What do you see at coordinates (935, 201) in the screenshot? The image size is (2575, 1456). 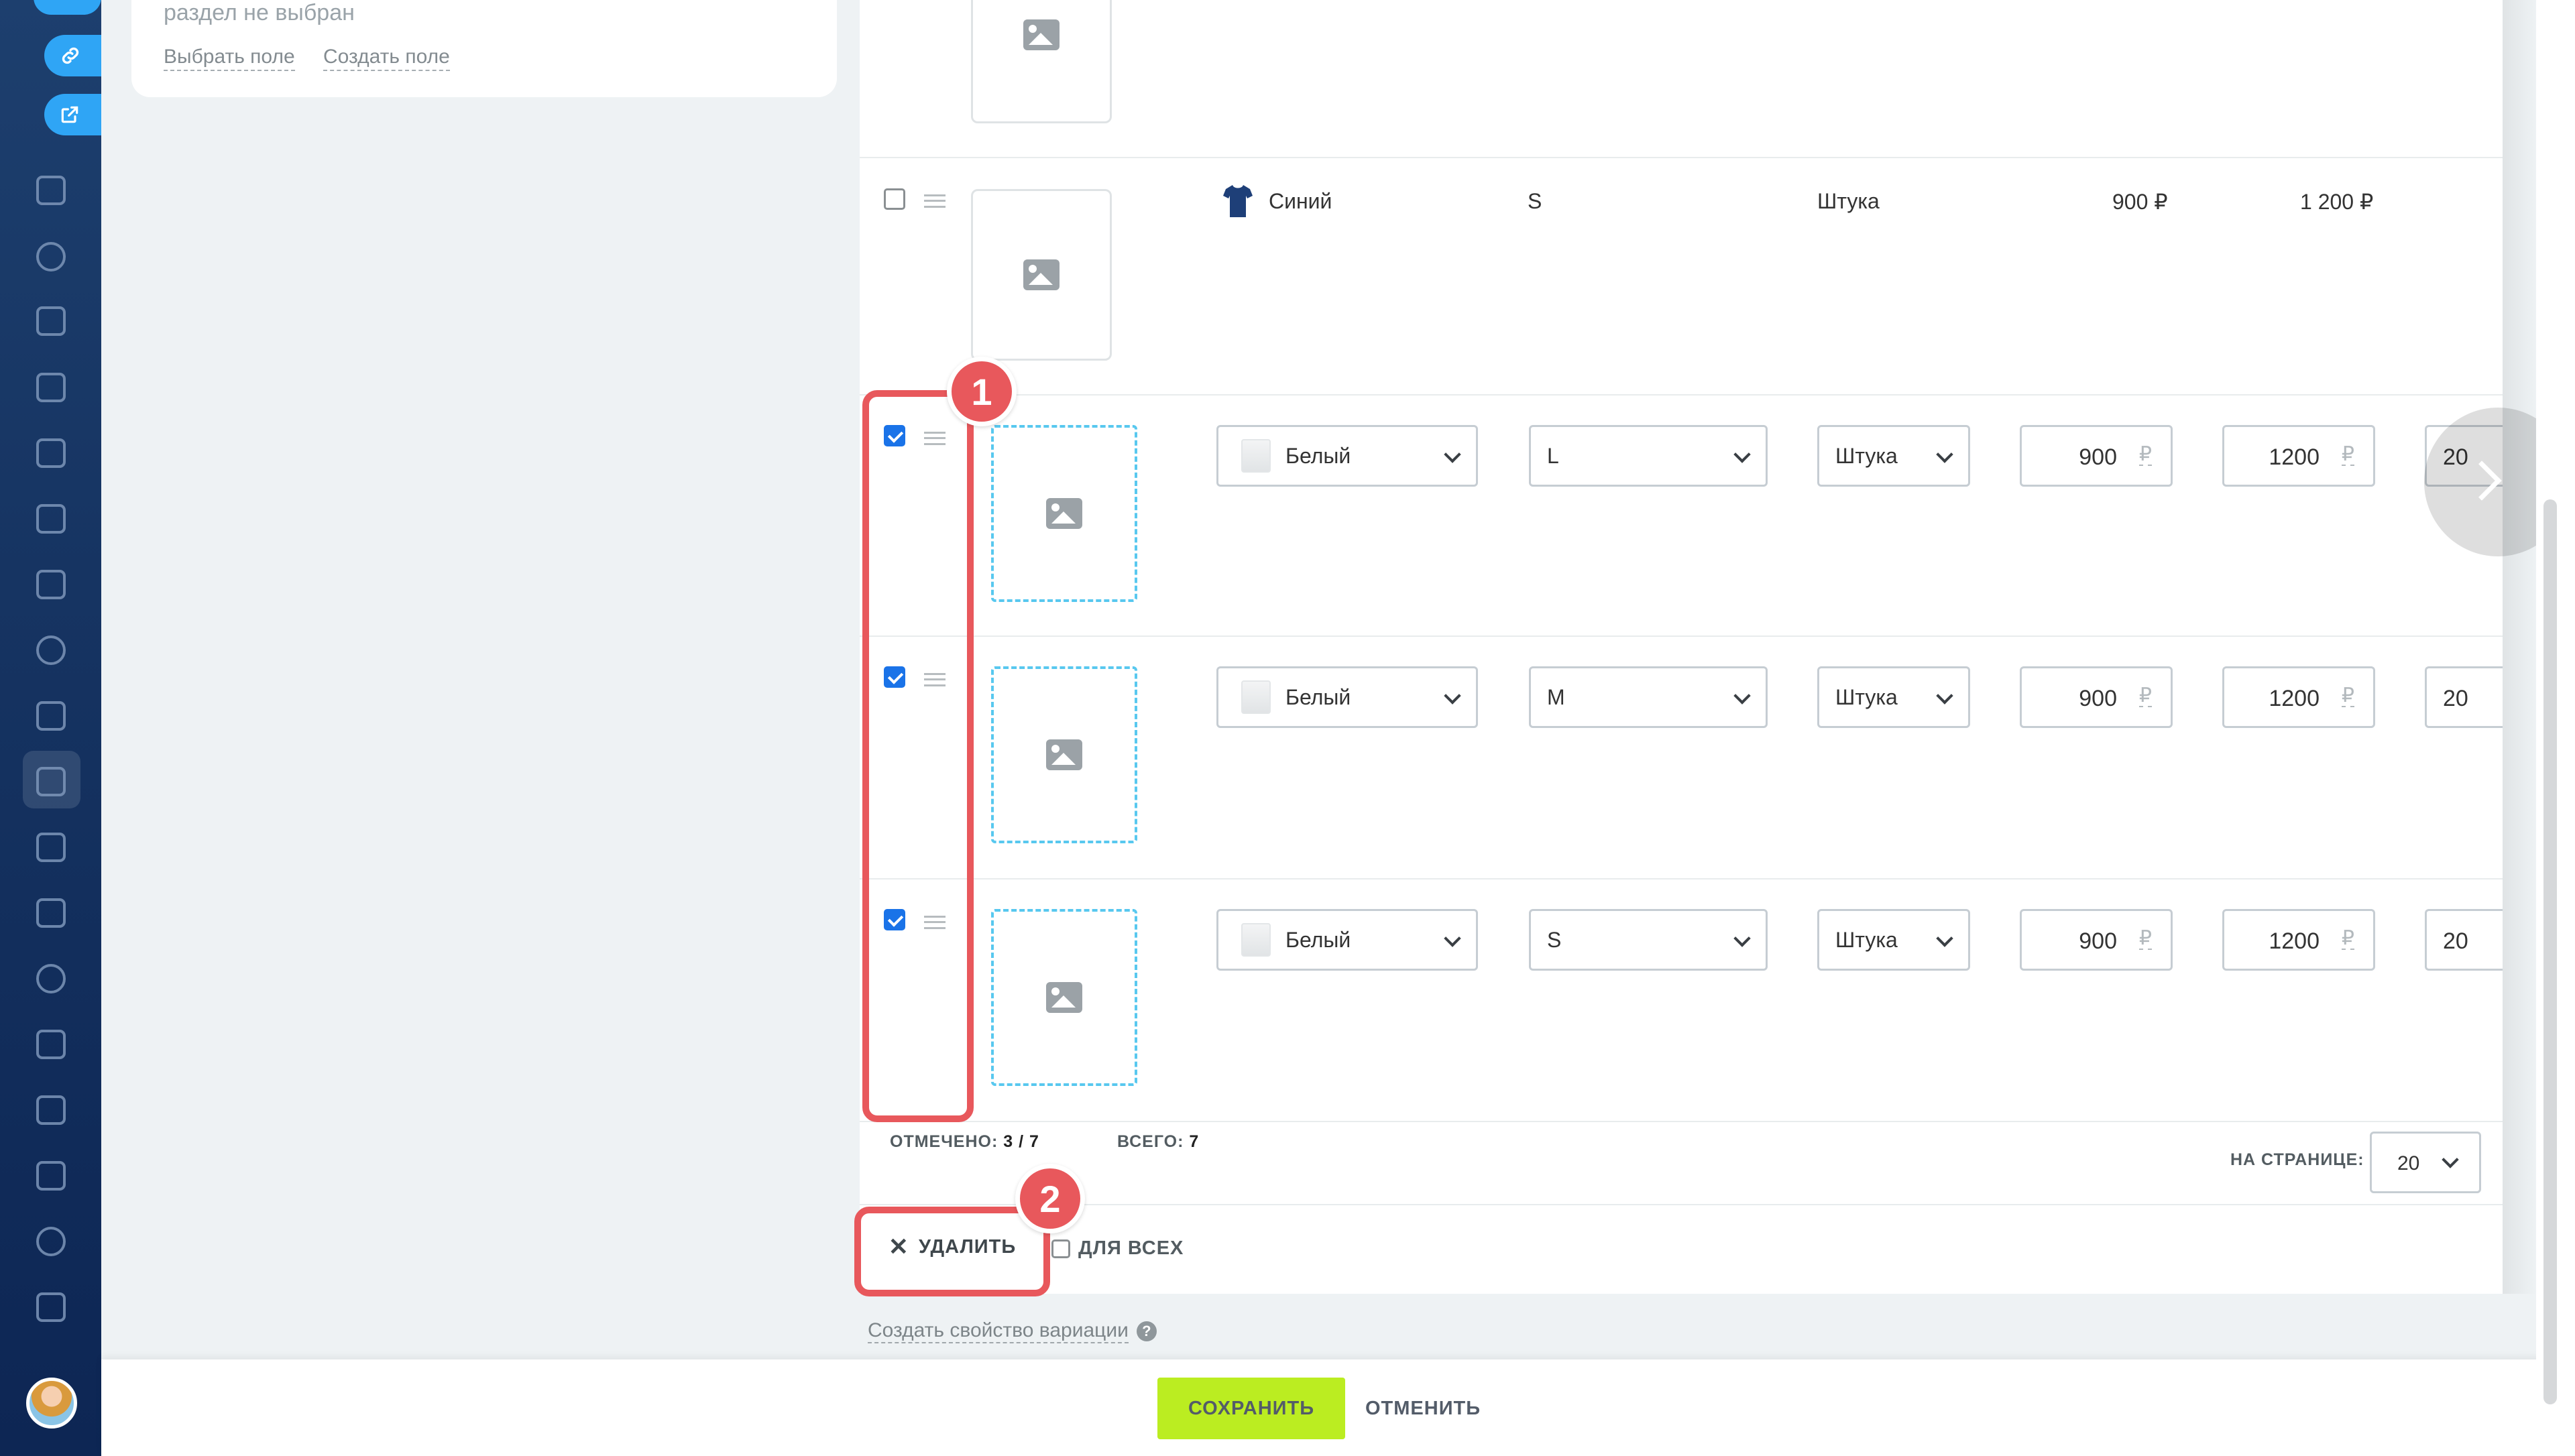 I see `drag-handle-icon` at bounding box center [935, 201].